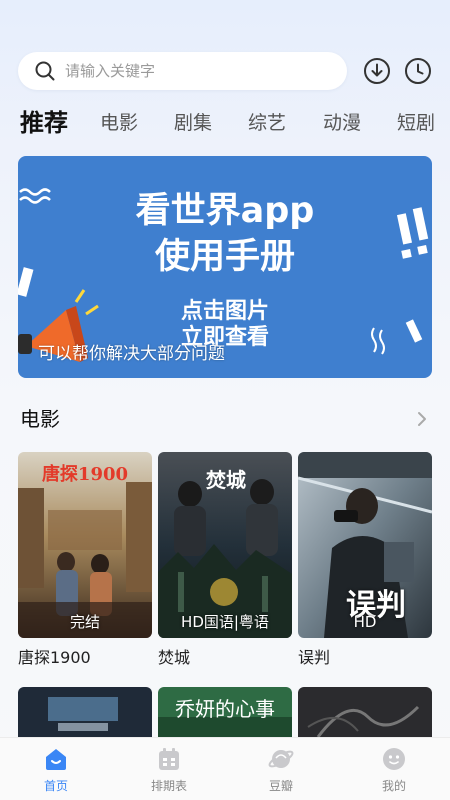  I want to click on home-icon, so click(56, 759).